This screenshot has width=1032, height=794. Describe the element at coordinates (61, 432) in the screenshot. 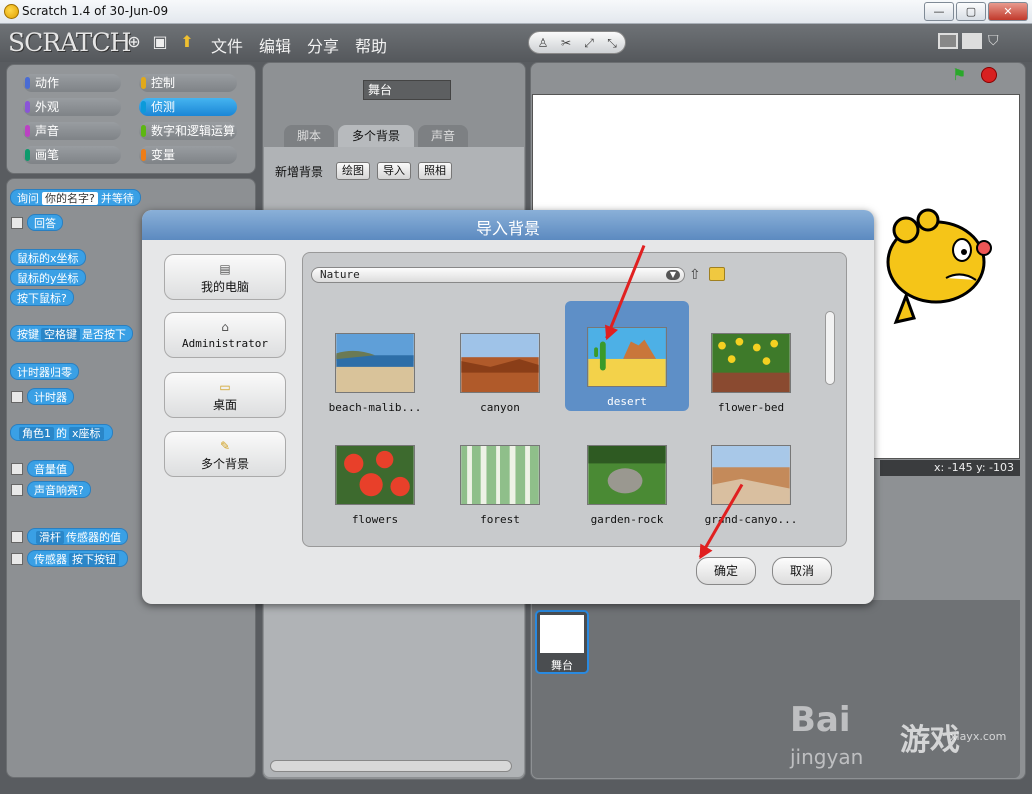

I see `attribute-of-block: 角色1 的 x座标` at that location.